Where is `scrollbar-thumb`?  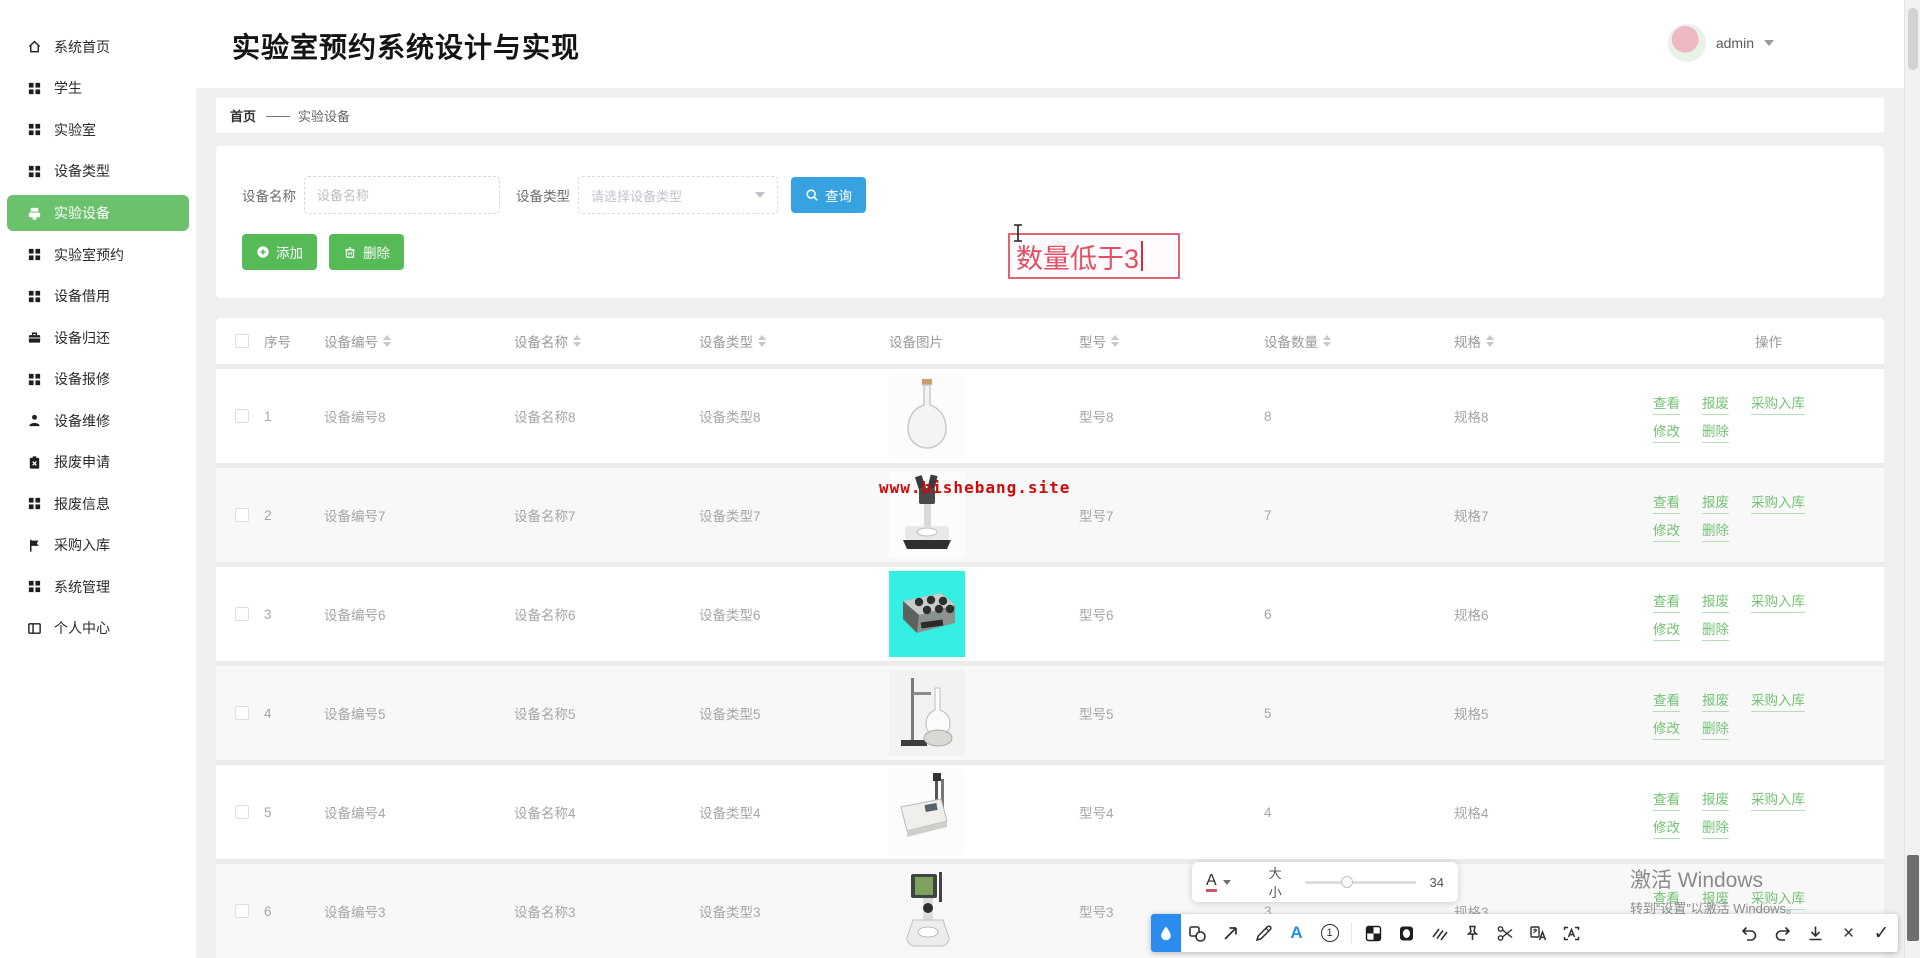
scrollbar-thumb is located at coordinates (1913, 898).